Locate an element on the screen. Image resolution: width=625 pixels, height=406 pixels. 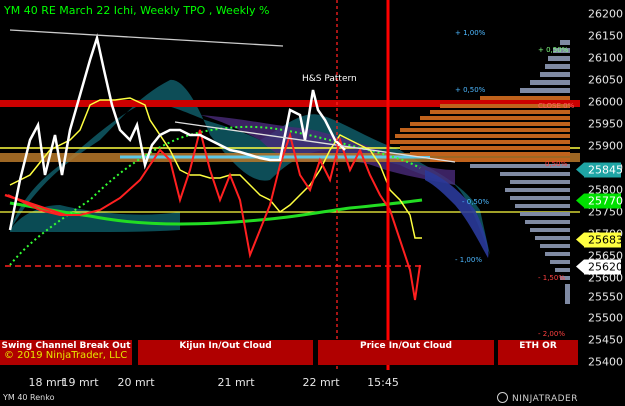
ichimoku-cloud-teal-lower is located at coordinates (95, 218).